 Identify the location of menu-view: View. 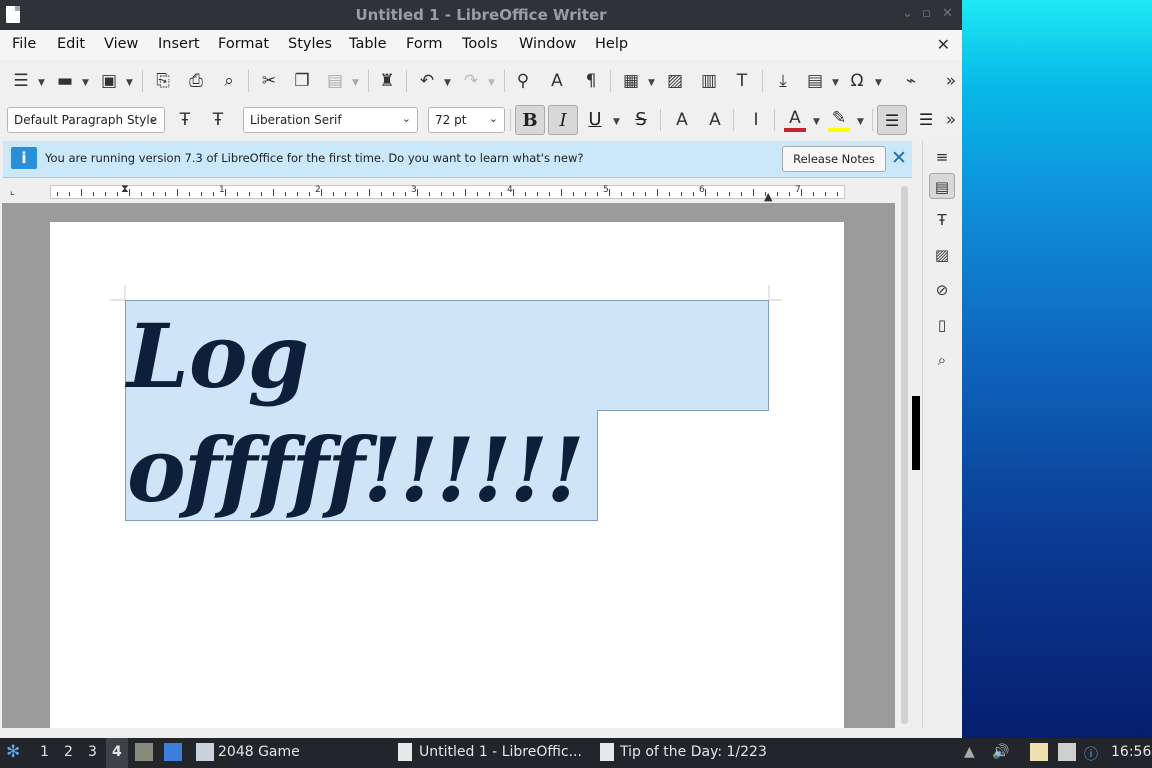
(121, 44).